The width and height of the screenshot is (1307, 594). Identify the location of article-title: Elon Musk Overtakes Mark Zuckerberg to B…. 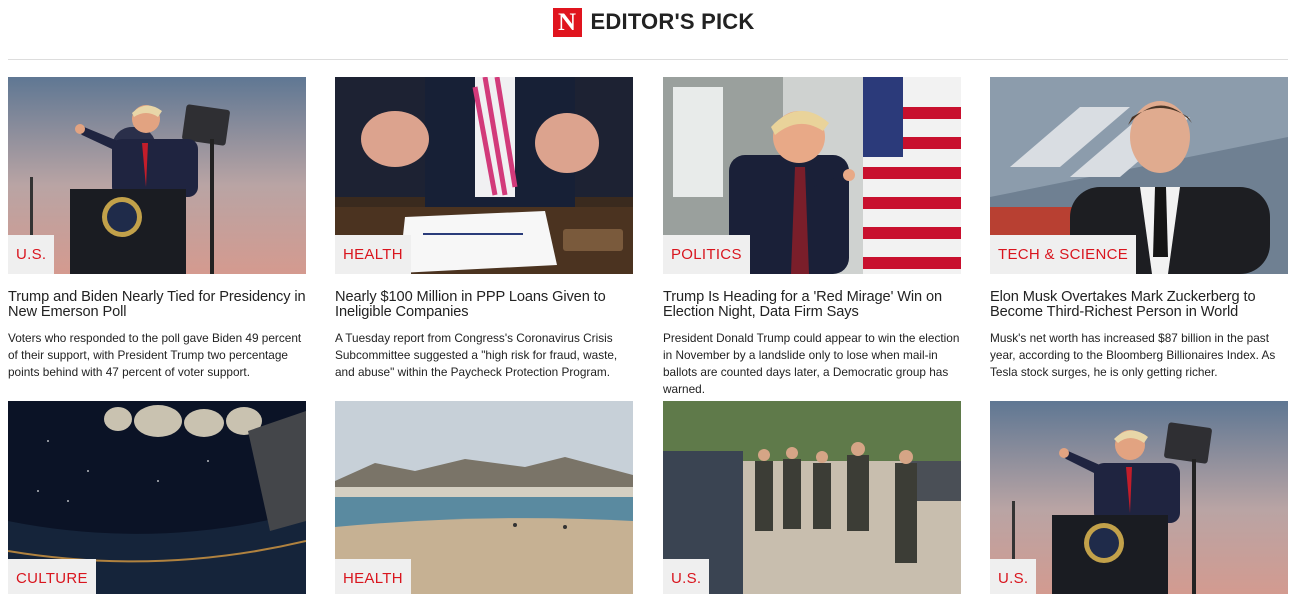
(1139, 305).